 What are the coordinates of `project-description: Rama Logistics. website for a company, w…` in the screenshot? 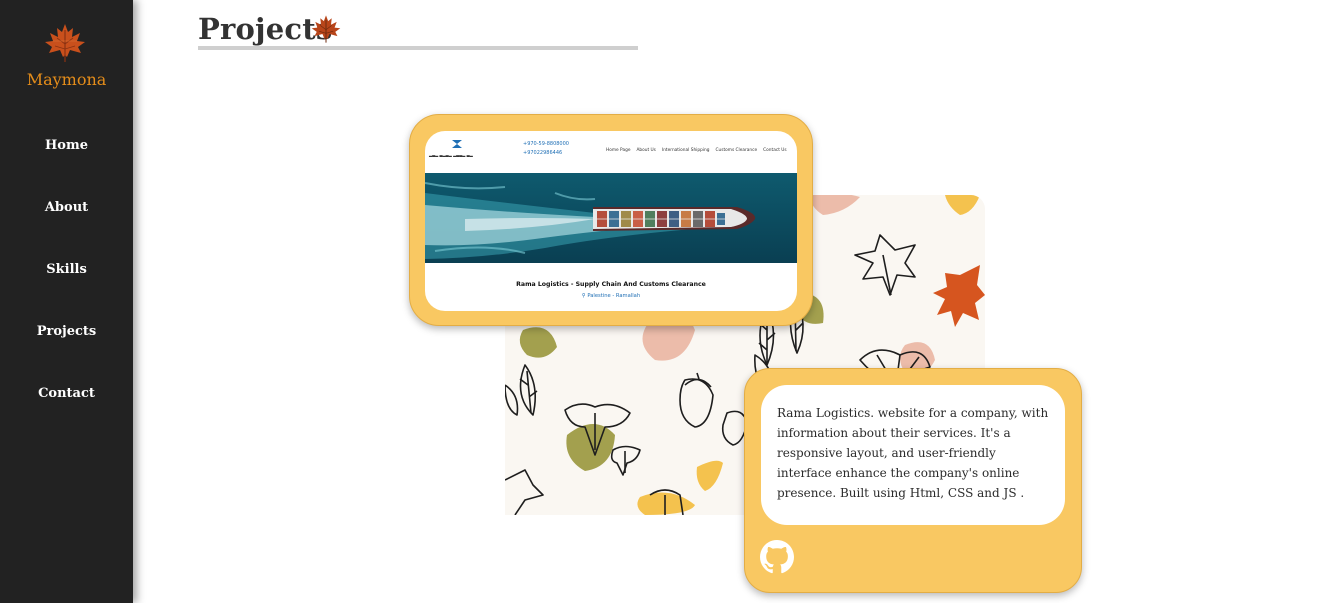 It's located at (913, 453).